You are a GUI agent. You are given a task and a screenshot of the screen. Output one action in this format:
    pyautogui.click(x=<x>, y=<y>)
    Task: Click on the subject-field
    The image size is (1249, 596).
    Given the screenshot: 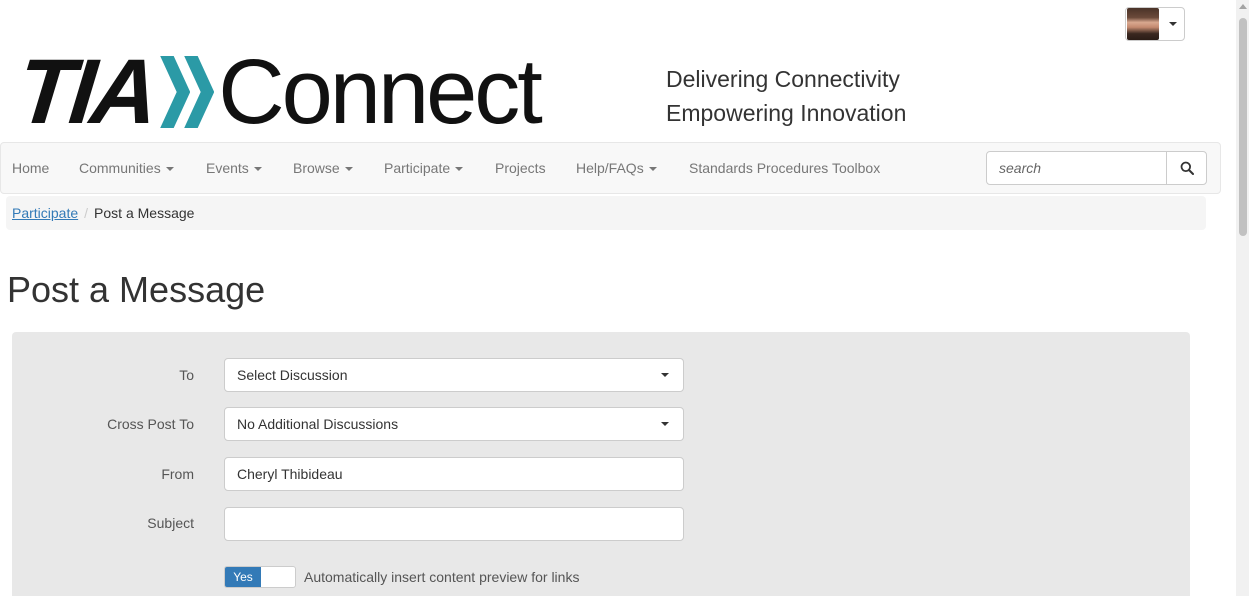 What is the action you would take?
    pyautogui.click(x=454, y=524)
    